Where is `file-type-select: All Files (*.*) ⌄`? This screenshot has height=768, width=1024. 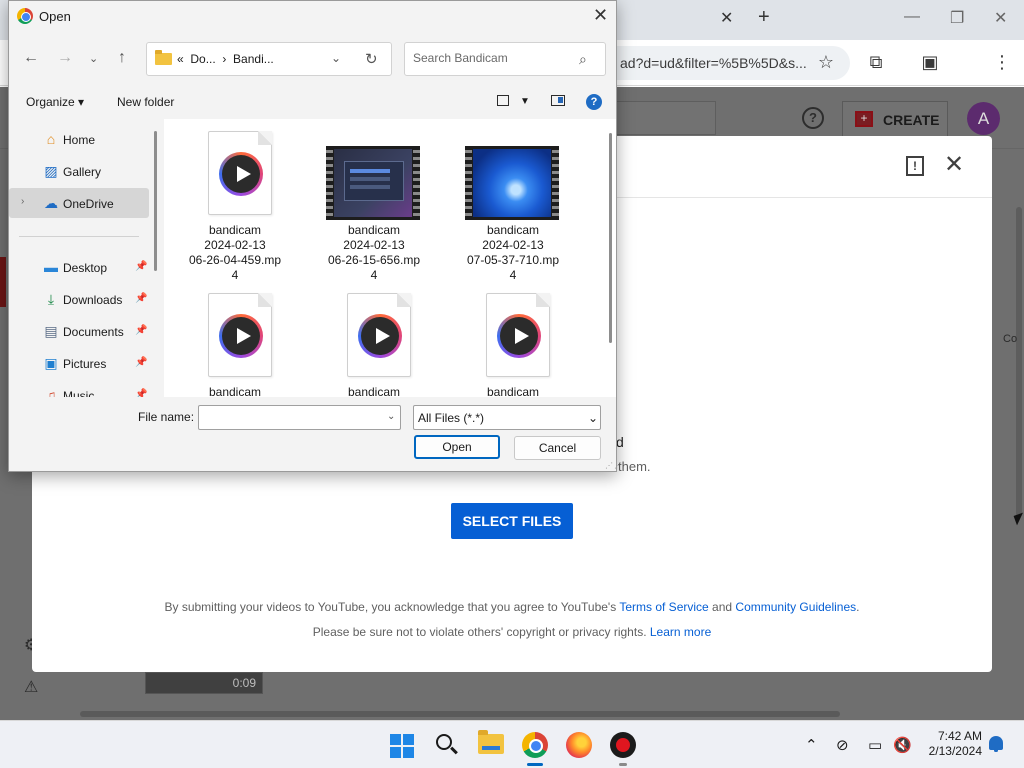 file-type-select: All Files (*.*) ⌄ is located at coordinates (507, 417).